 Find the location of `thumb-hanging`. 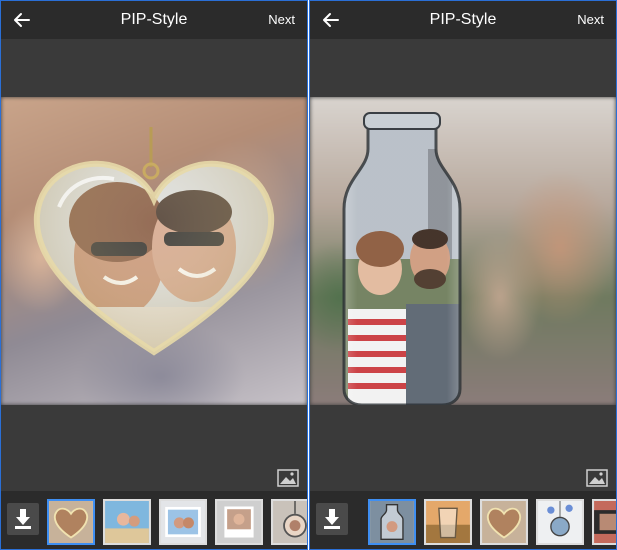

thumb-hanging is located at coordinates (560, 522).